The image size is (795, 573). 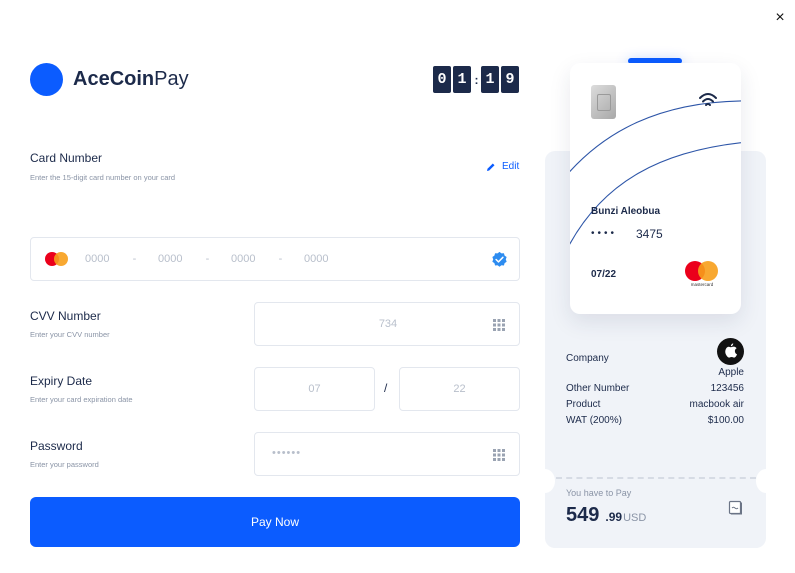 I want to click on password-placeholder: ••••••, so click(x=287, y=453).